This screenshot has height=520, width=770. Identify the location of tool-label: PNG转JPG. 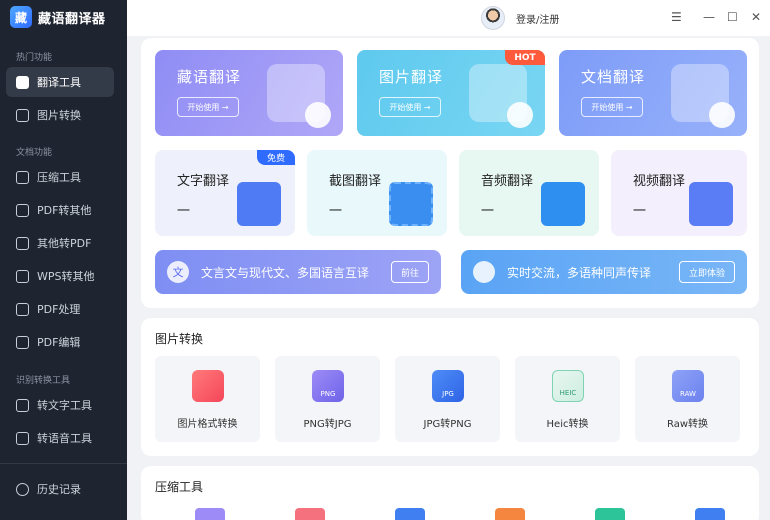
(327, 424).